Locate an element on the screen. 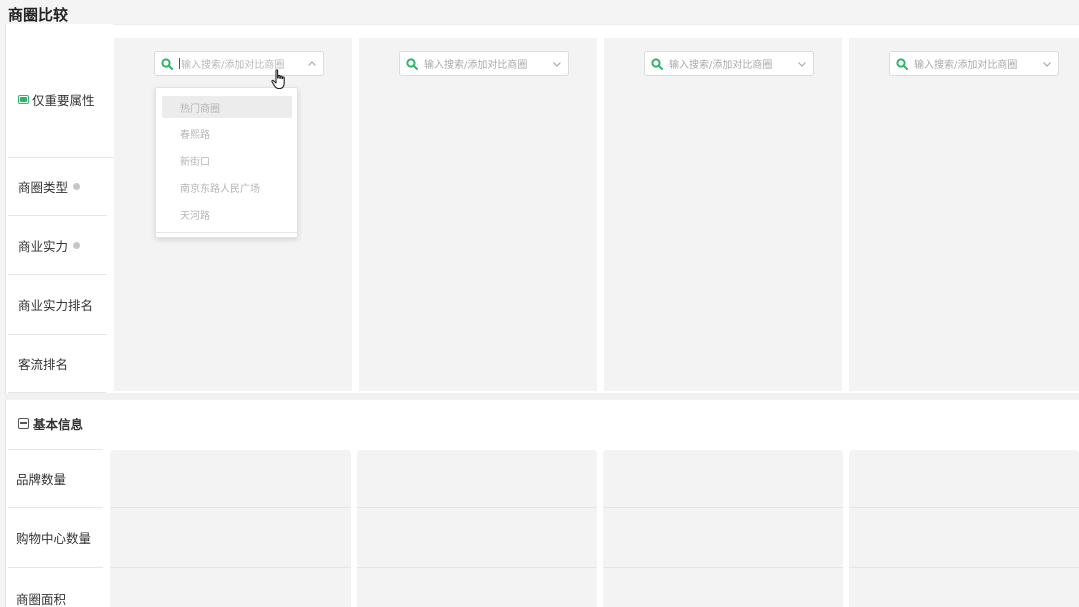 This screenshot has height=607, width=1079. row-district-area: 商圈面积 is located at coordinates (55, 587).